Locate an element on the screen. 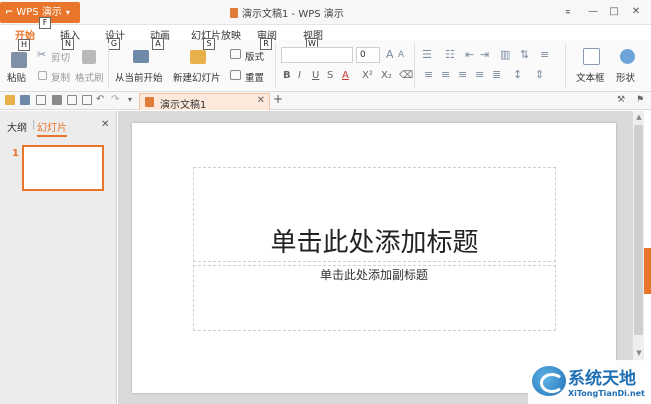 Image resolution: width=651 pixels, height=404 pixels. line-spacing-icon: ↕ is located at coordinates (517, 74).